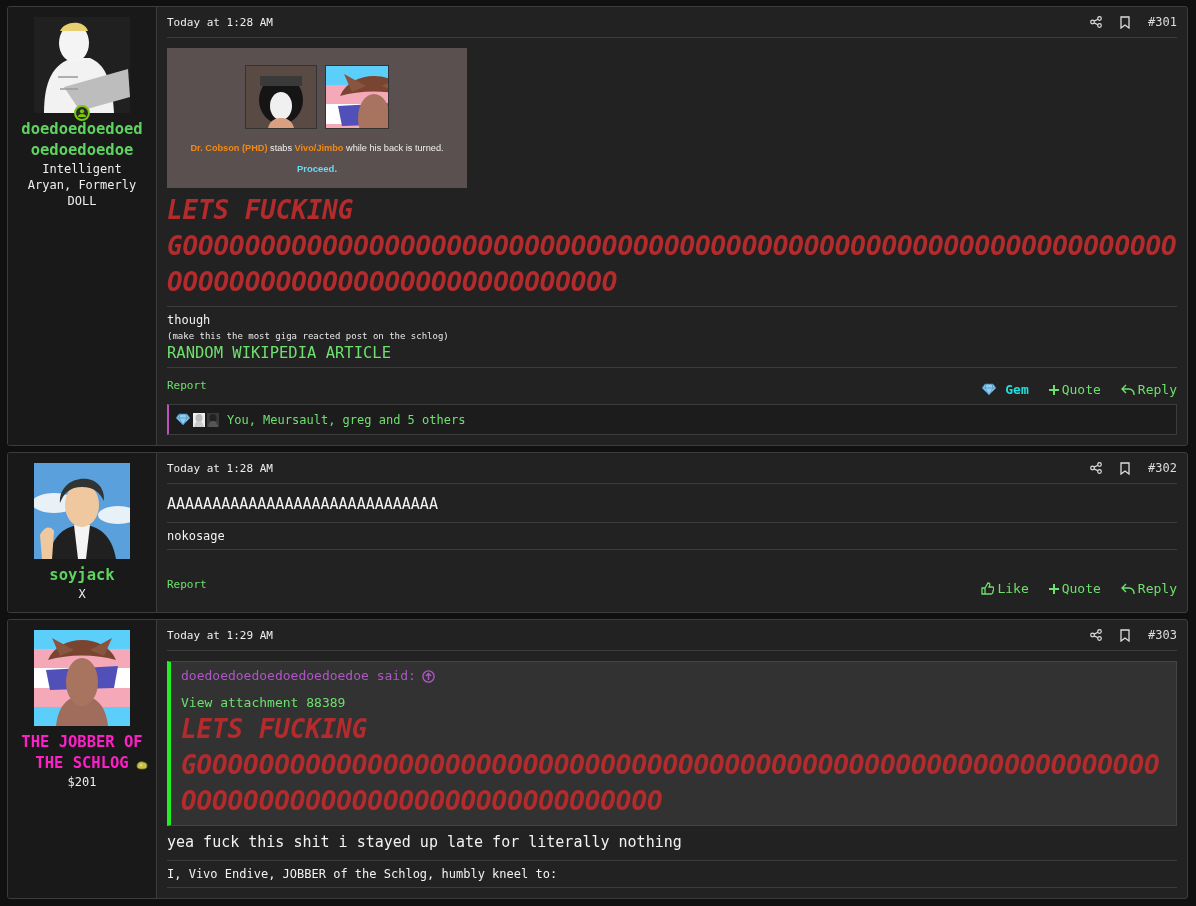 The width and height of the screenshot is (1196, 906). I want to click on jump-up-icon, so click(428, 676).